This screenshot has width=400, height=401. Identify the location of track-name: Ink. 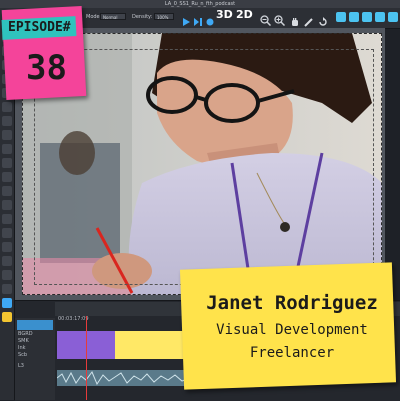
(22, 348).